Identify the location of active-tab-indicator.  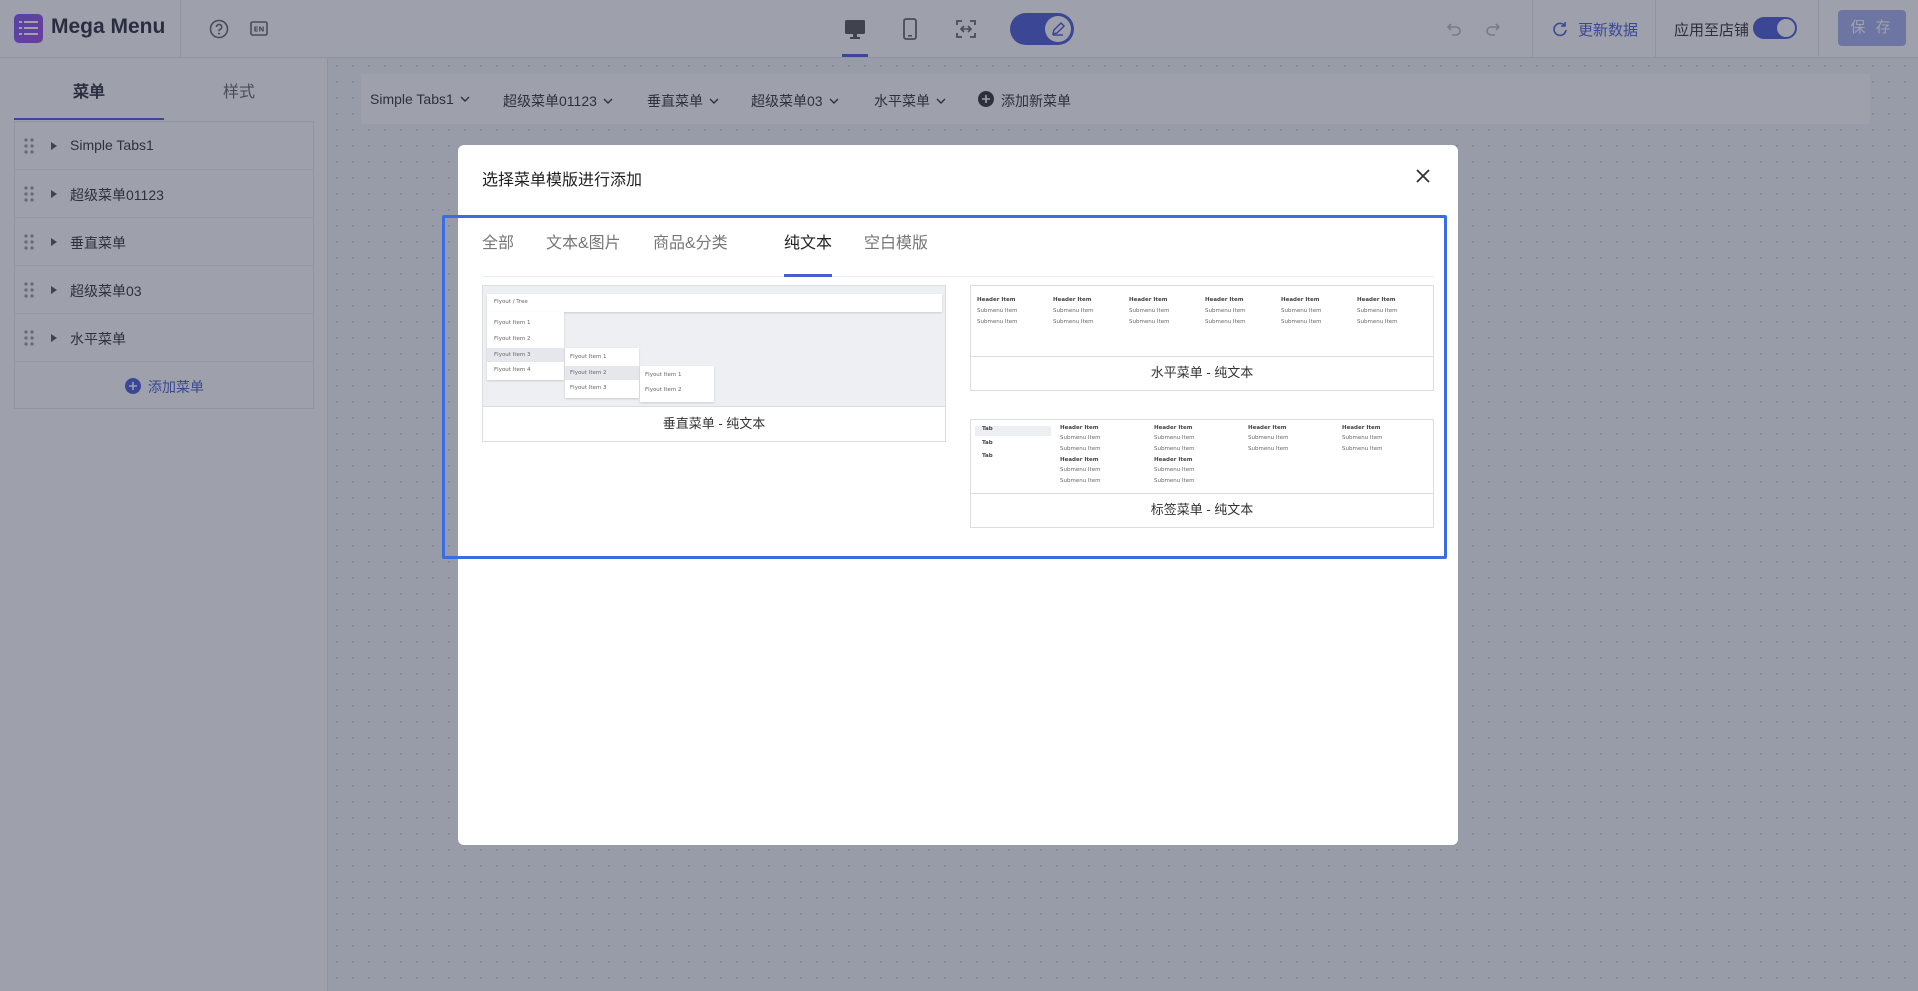
(808, 275).